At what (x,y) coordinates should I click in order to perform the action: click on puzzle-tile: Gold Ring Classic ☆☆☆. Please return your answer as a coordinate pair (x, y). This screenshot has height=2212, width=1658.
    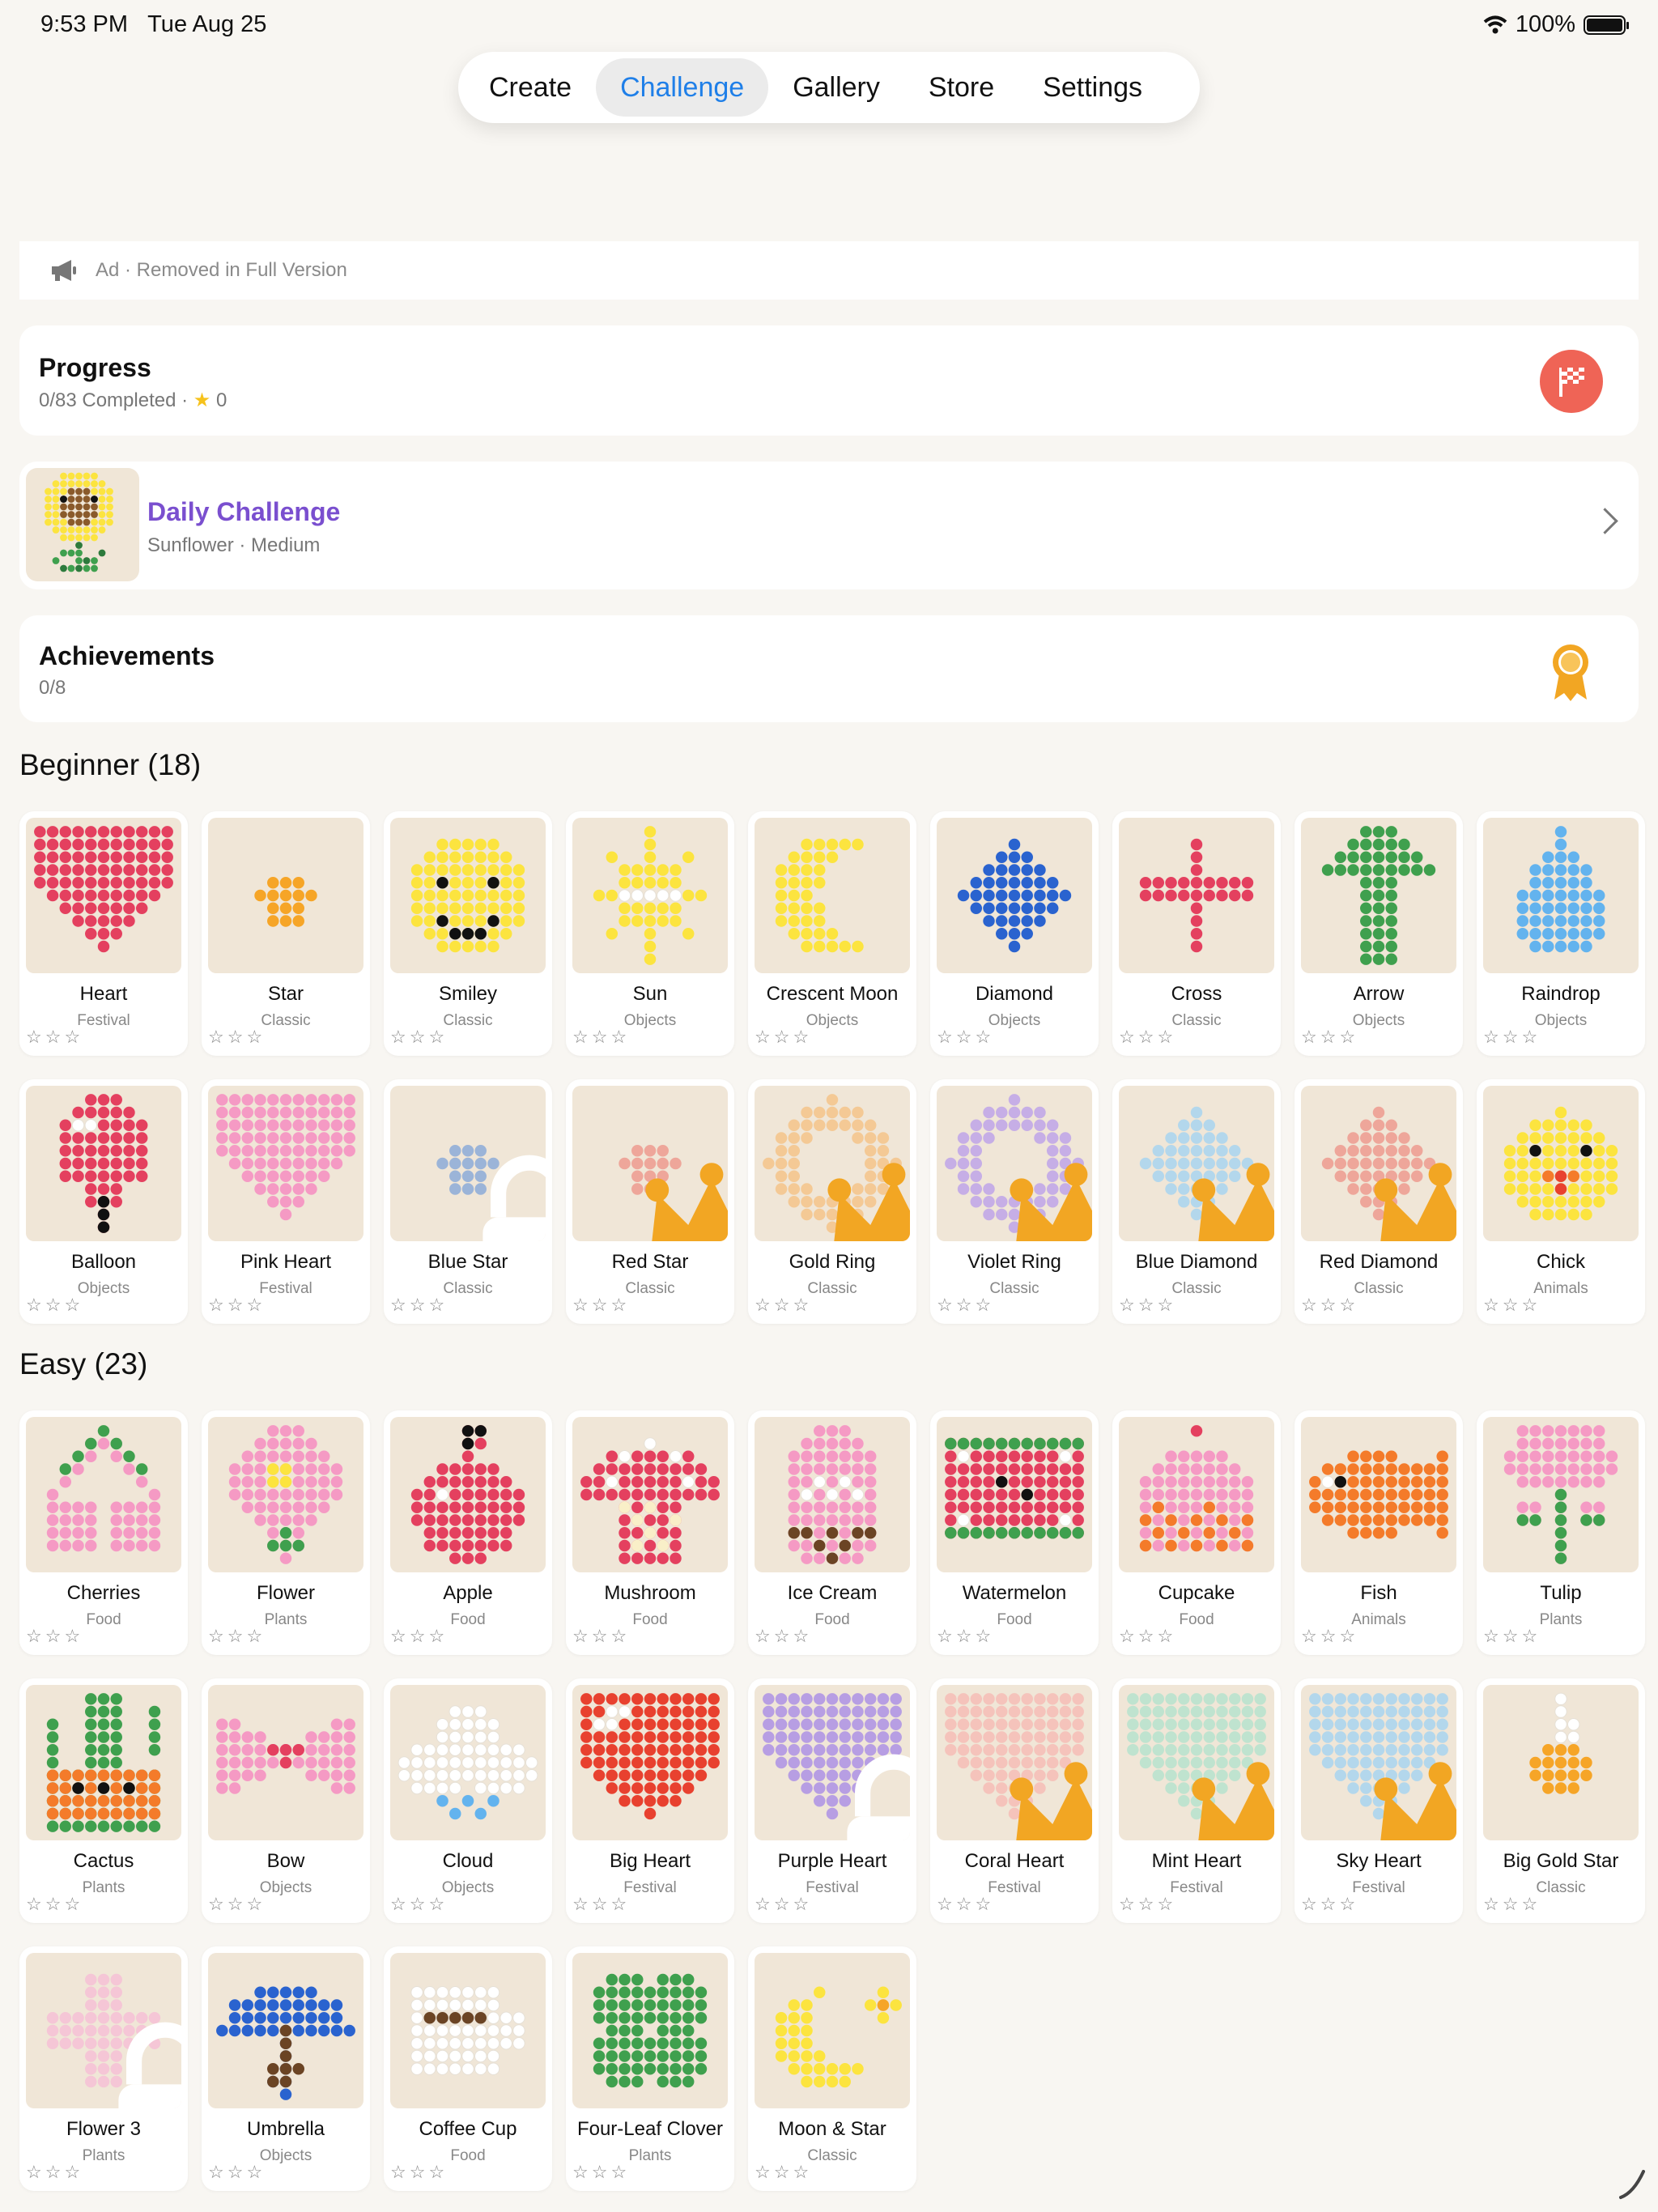
    Looking at the image, I should click on (832, 1202).